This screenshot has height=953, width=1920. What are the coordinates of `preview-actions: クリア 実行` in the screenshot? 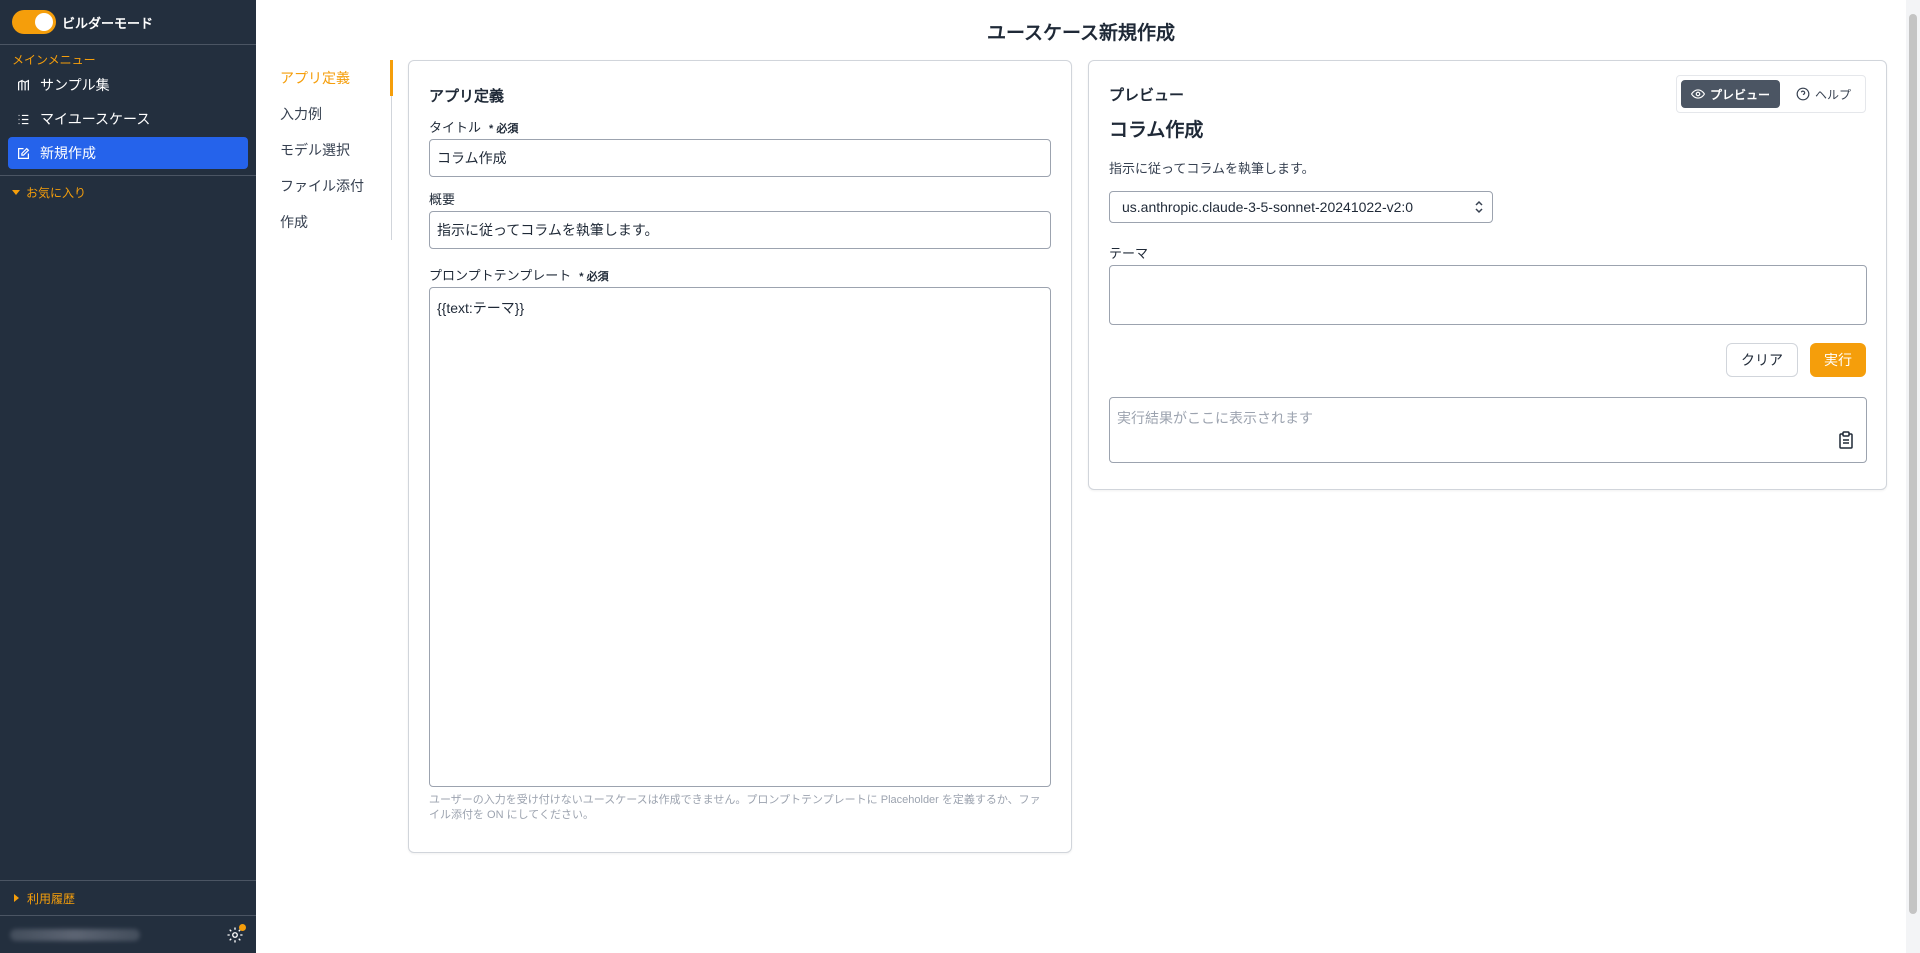 It's located at (1487, 360).